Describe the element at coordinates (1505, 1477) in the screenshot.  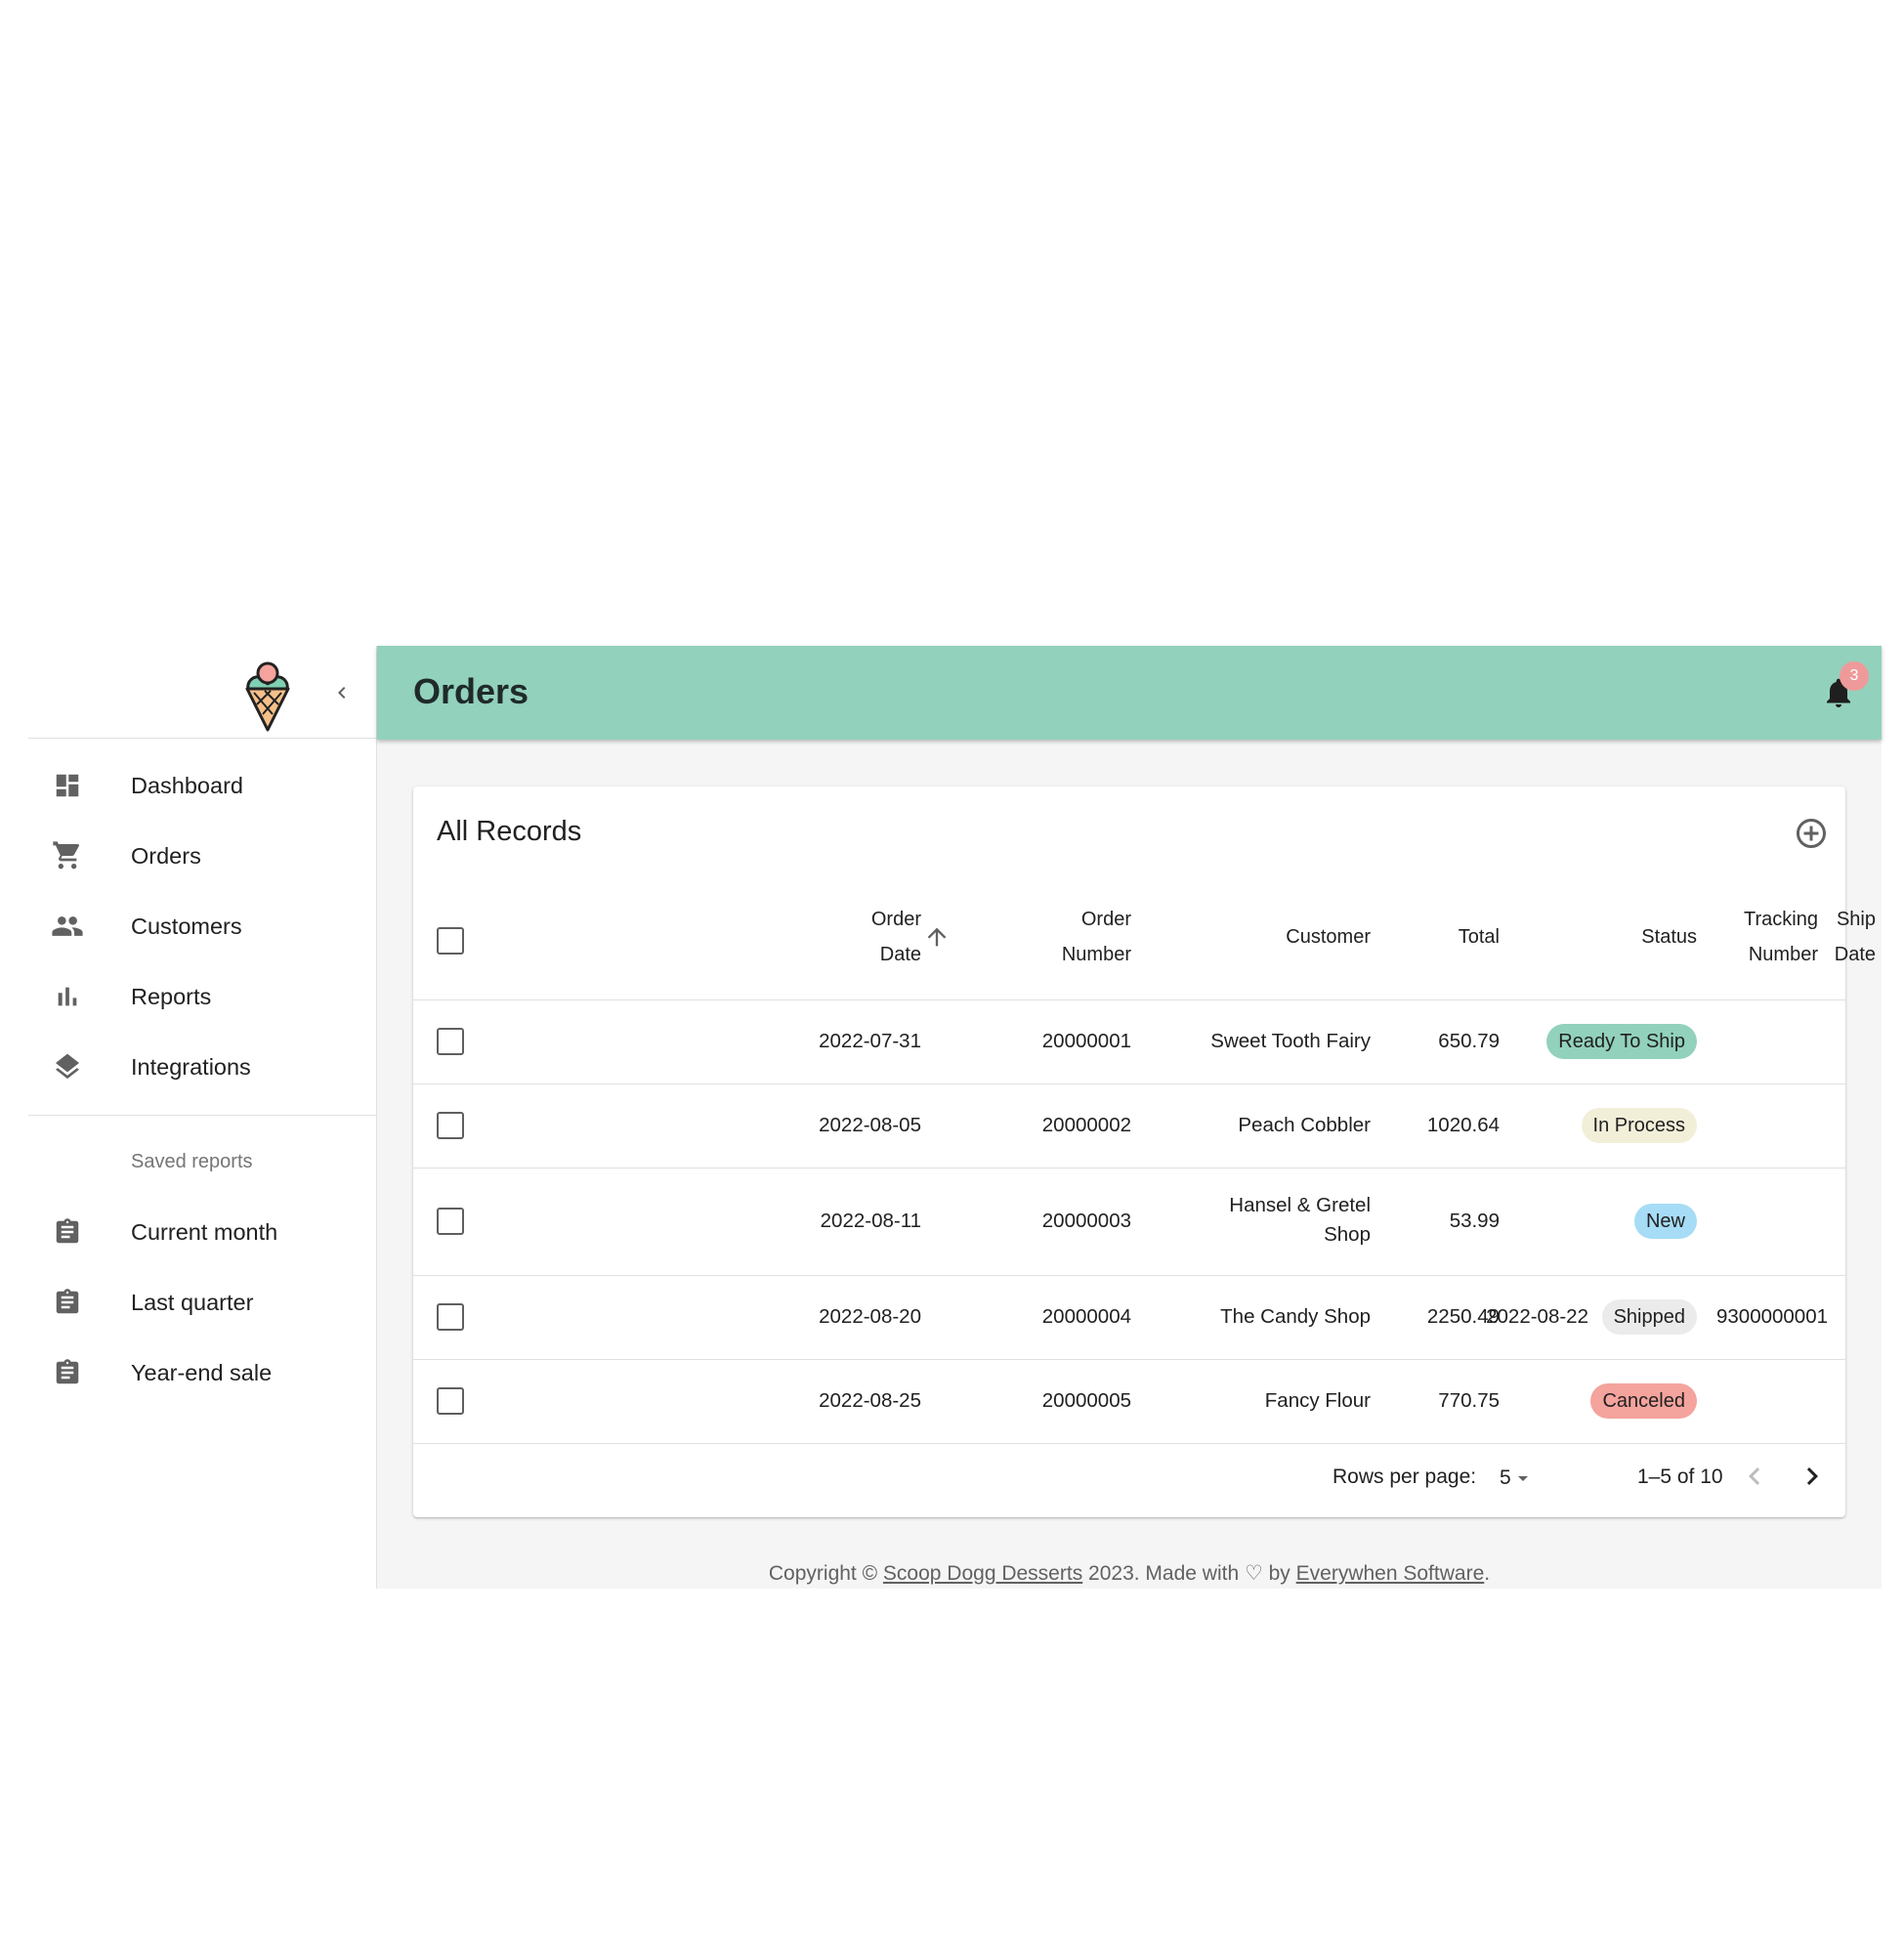
I see `rows-per-page-value: 5` at that location.